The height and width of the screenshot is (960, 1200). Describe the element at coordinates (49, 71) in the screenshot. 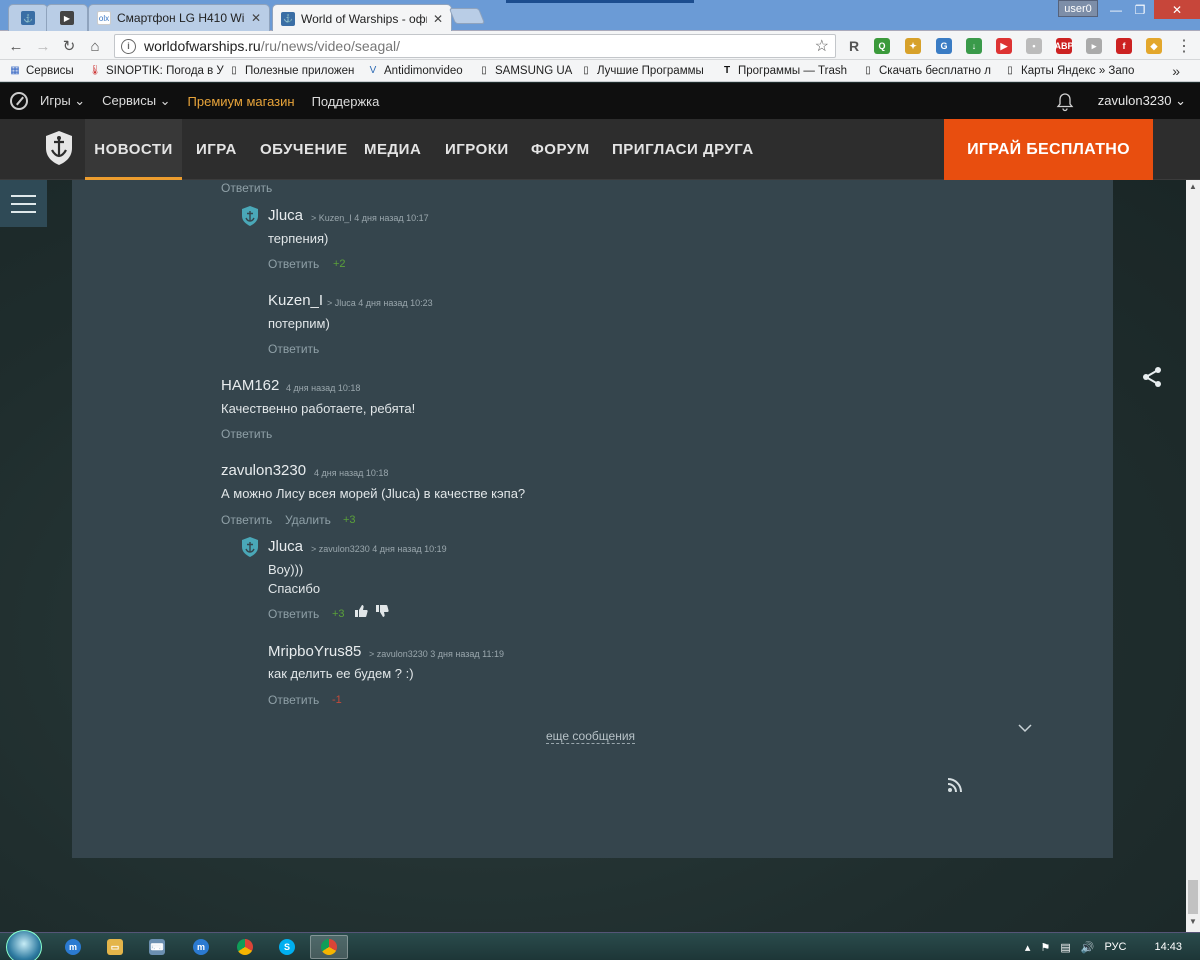

I see `bookmark-item: ▦ Сервисы` at that location.